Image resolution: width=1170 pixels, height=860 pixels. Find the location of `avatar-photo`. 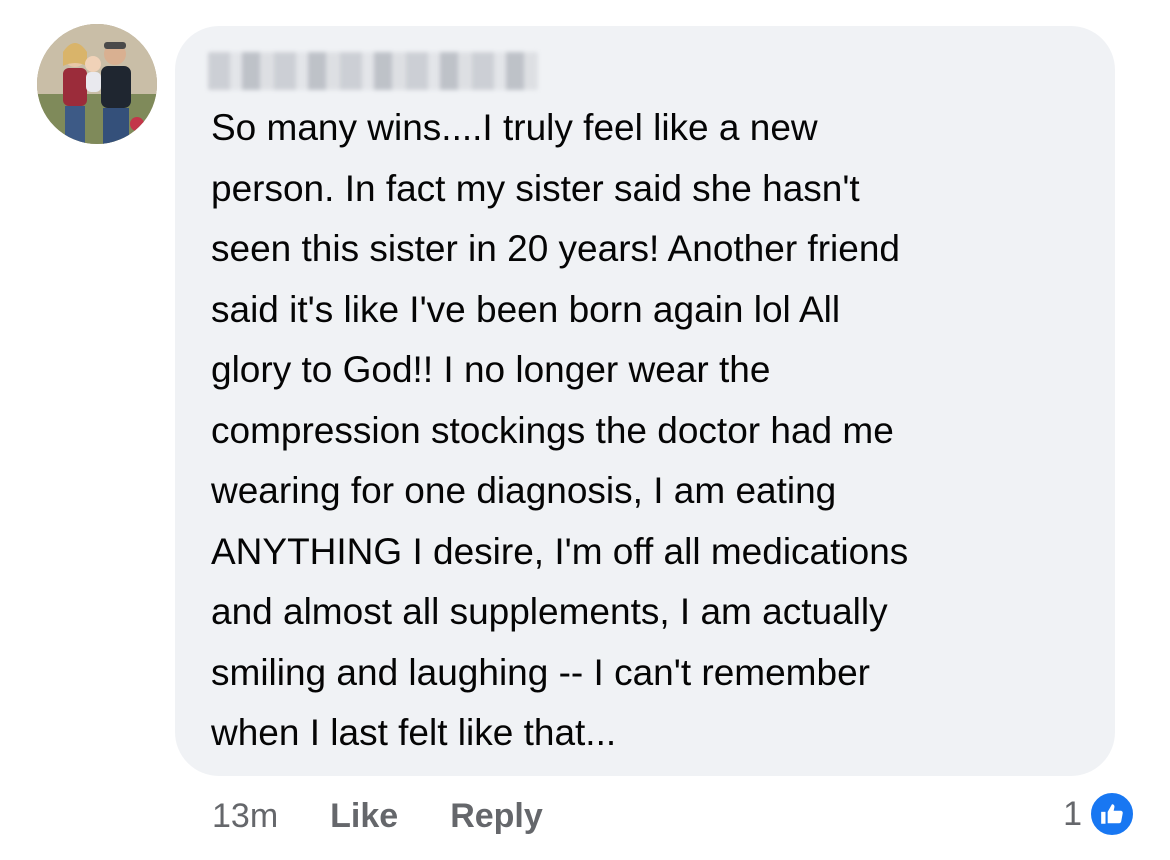

avatar-photo is located at coordinates (97, 84).